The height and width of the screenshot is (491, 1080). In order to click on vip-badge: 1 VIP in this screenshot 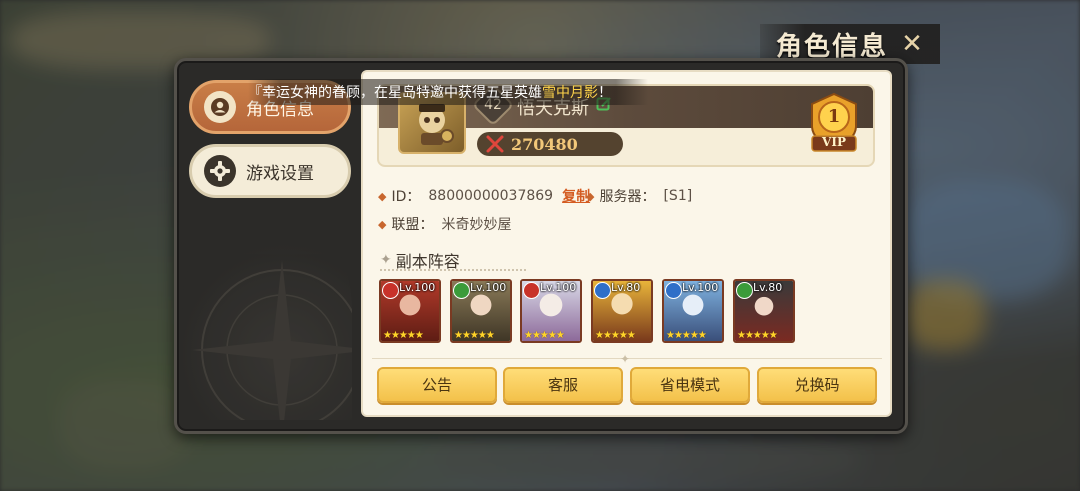, I will do `click(834, 124)`.